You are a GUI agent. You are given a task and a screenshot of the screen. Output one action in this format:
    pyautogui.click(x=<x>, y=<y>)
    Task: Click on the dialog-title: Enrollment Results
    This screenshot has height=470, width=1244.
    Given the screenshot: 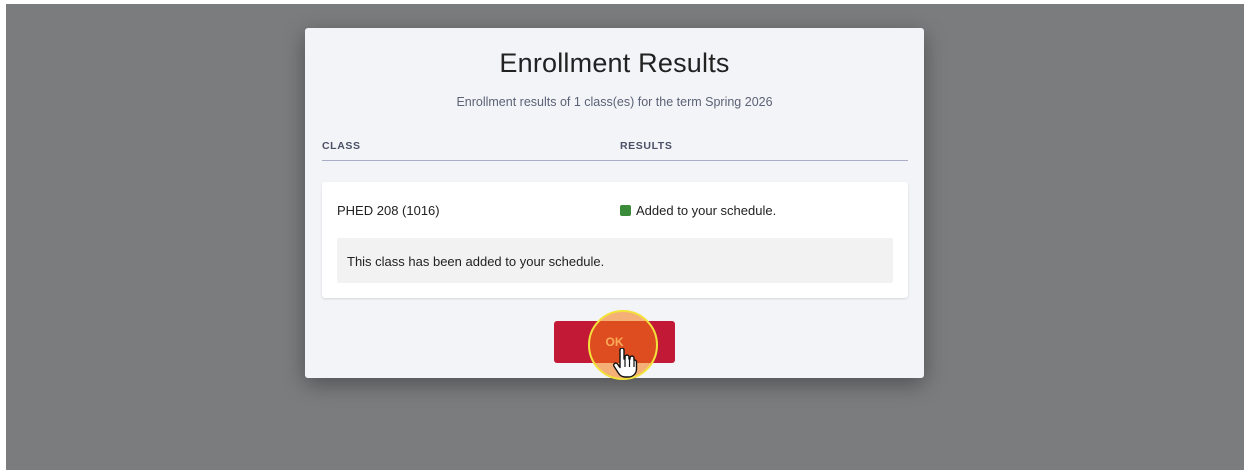 What is the action you would take?
    pyautogui.click(x=614, y=63)
    